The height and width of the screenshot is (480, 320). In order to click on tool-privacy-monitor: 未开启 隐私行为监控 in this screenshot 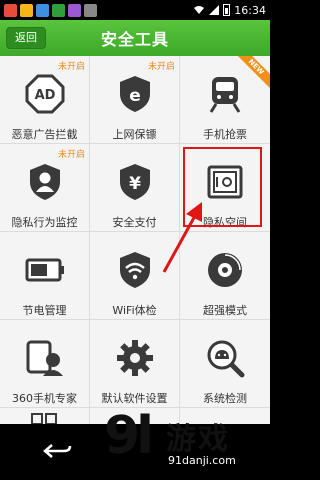, I will do `click(45, 188)`.